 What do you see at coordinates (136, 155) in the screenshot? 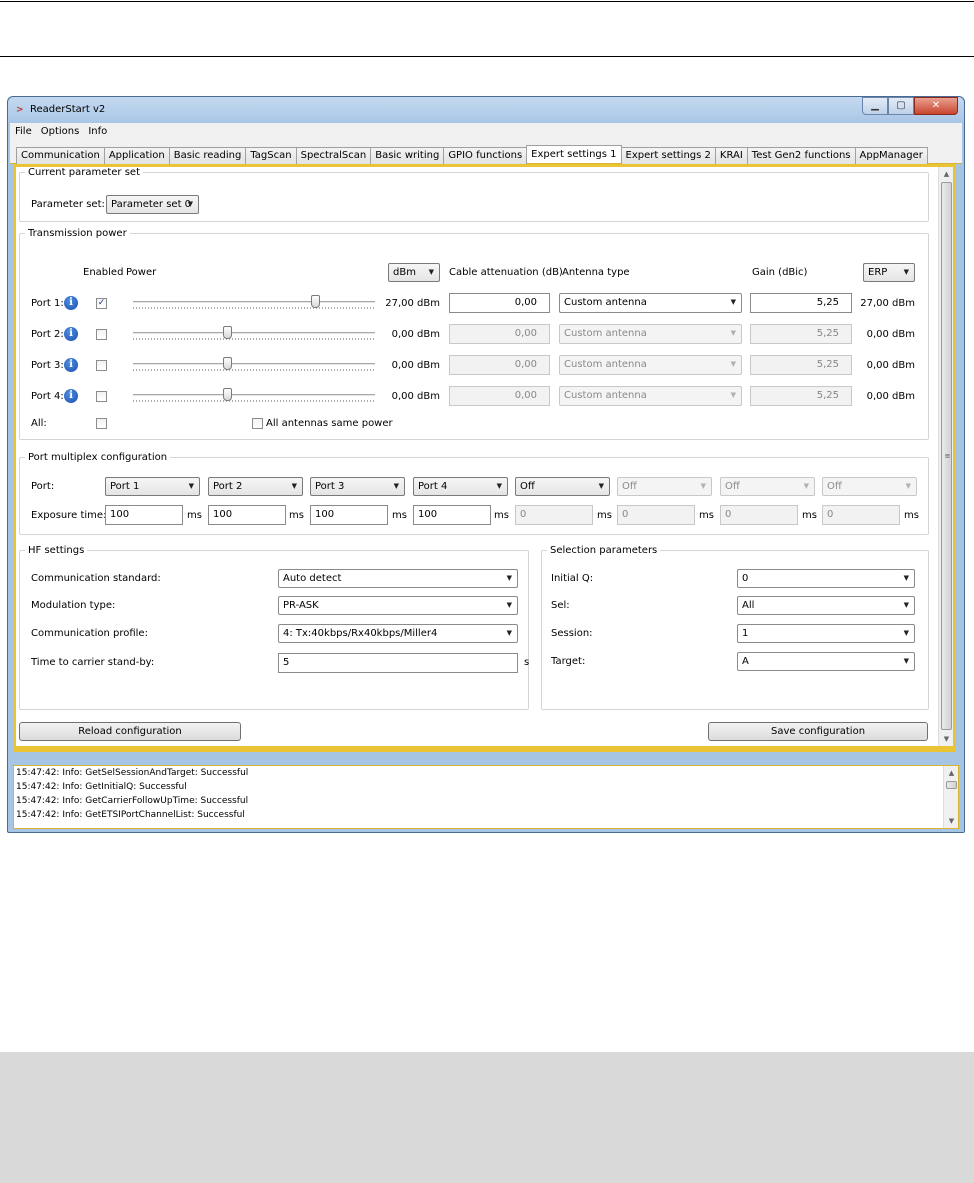
I see `tab-application: Application` at bounding box center [136, 155].